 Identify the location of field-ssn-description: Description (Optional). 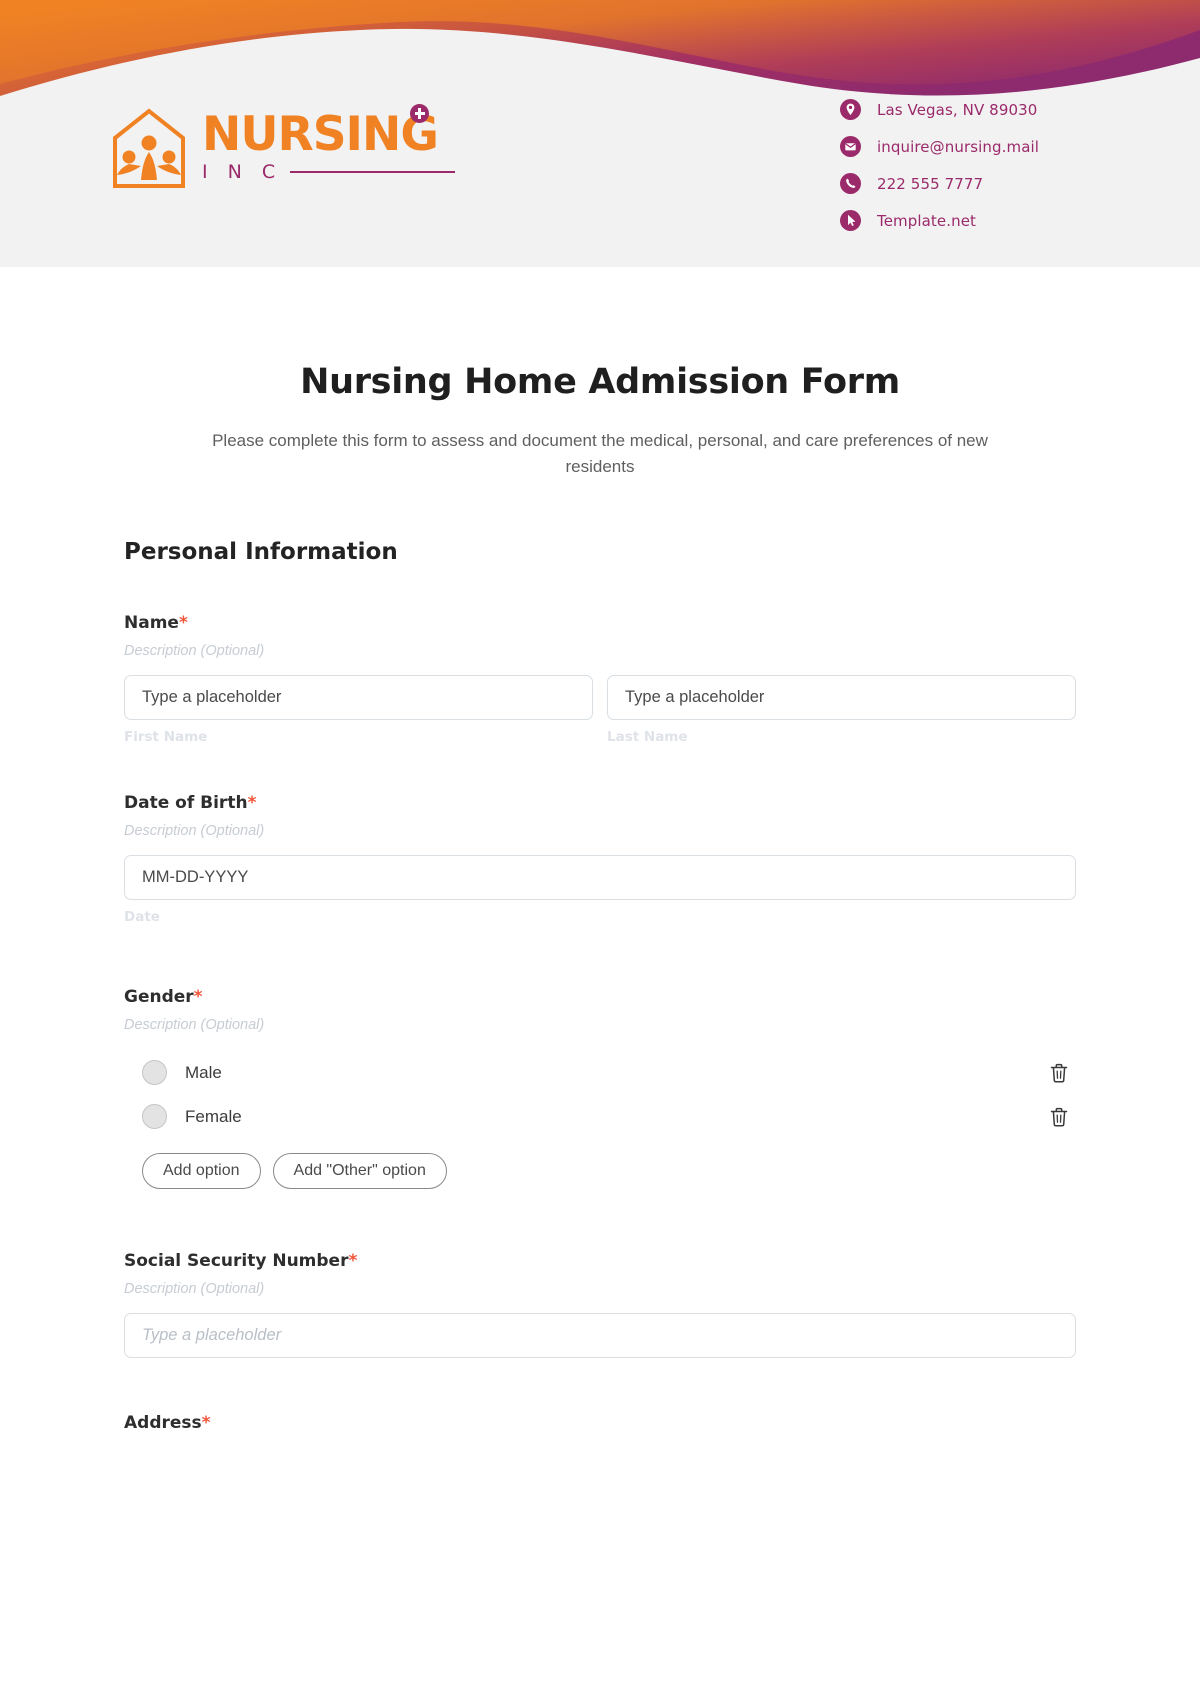
(194, 1288).